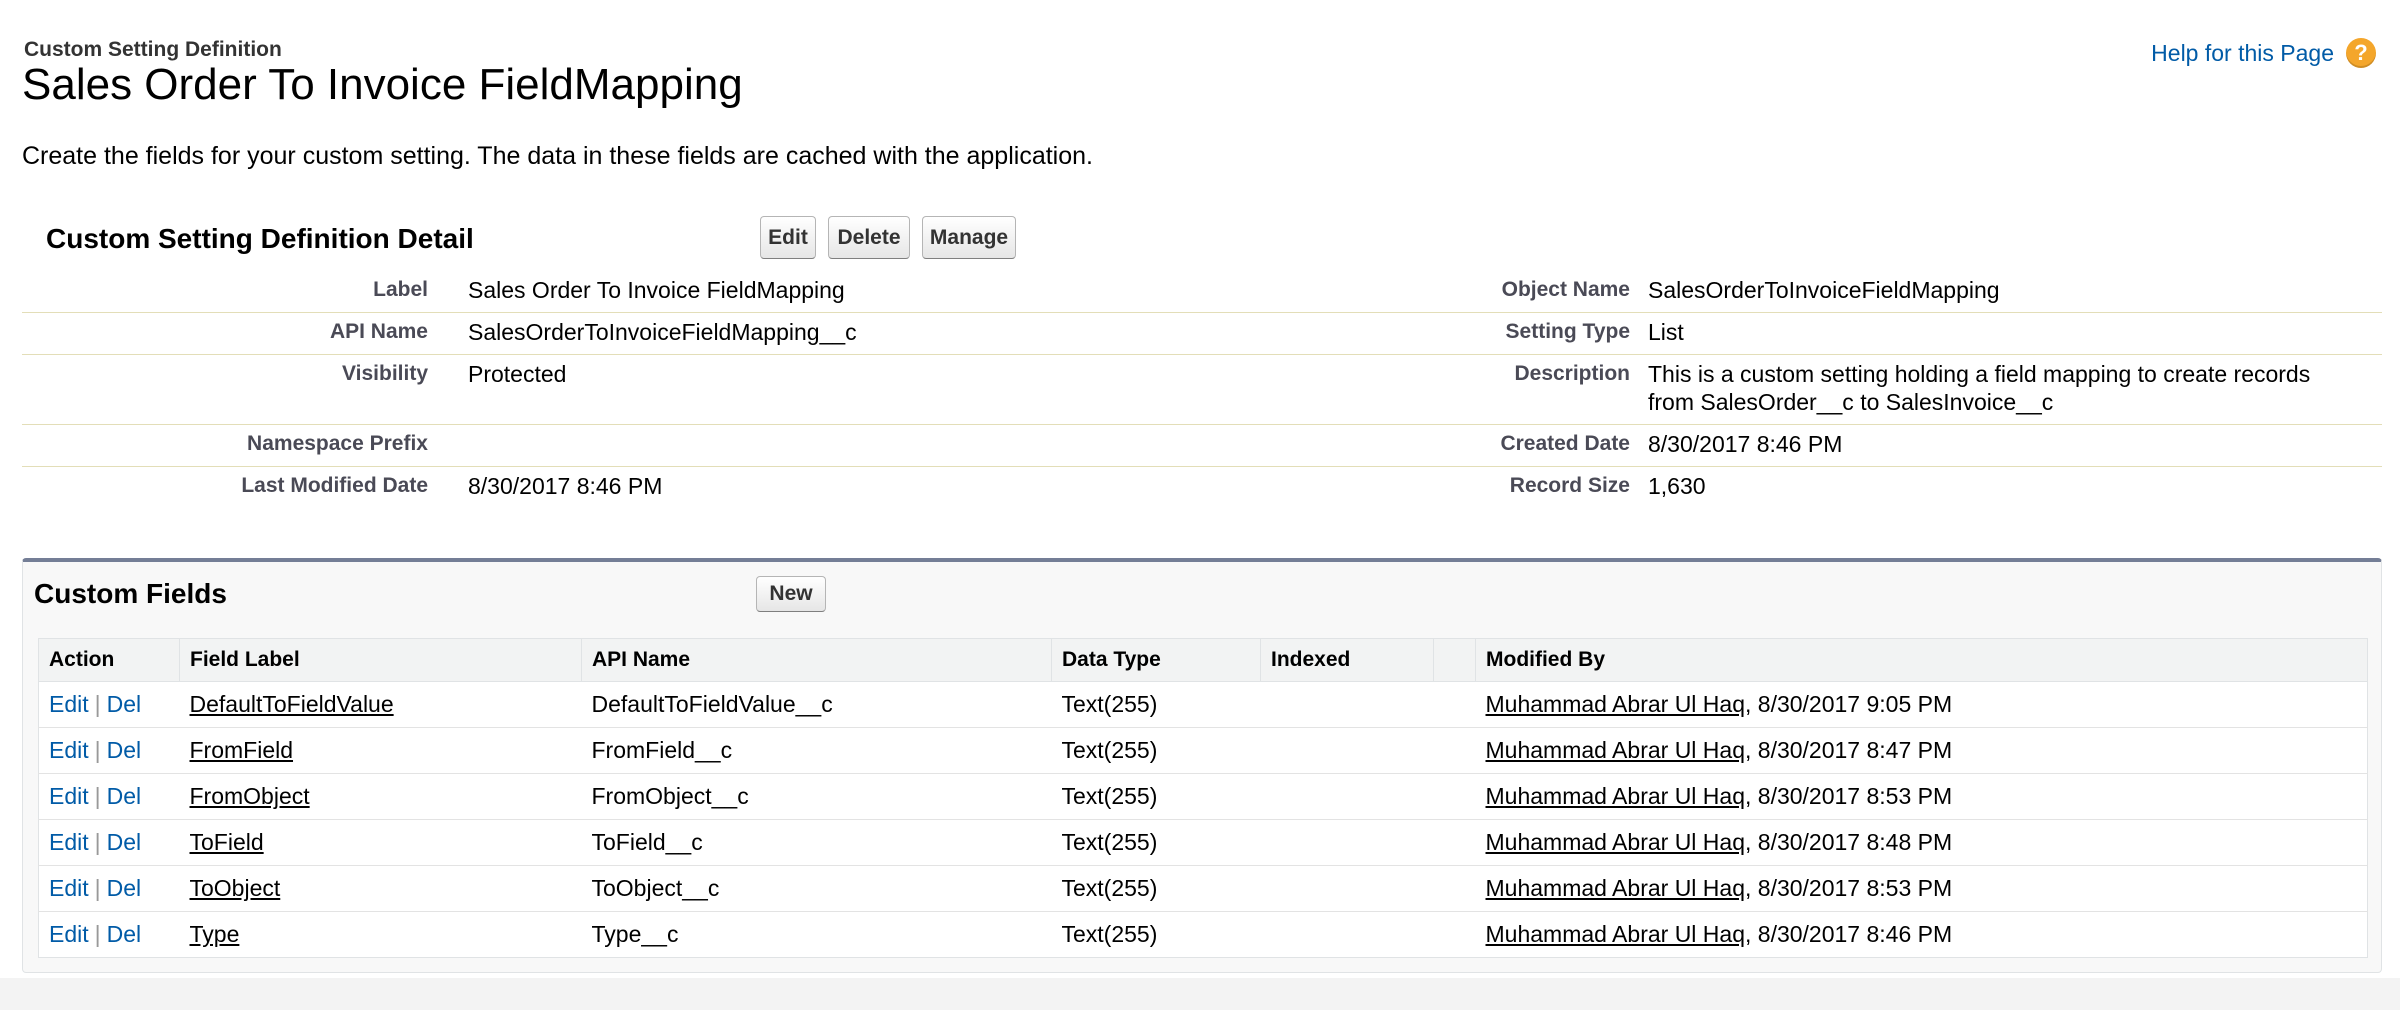 The height and width of the screenshot is (1010, 2400). I want to click on field-label-cell: ToField, so click(380, 842).